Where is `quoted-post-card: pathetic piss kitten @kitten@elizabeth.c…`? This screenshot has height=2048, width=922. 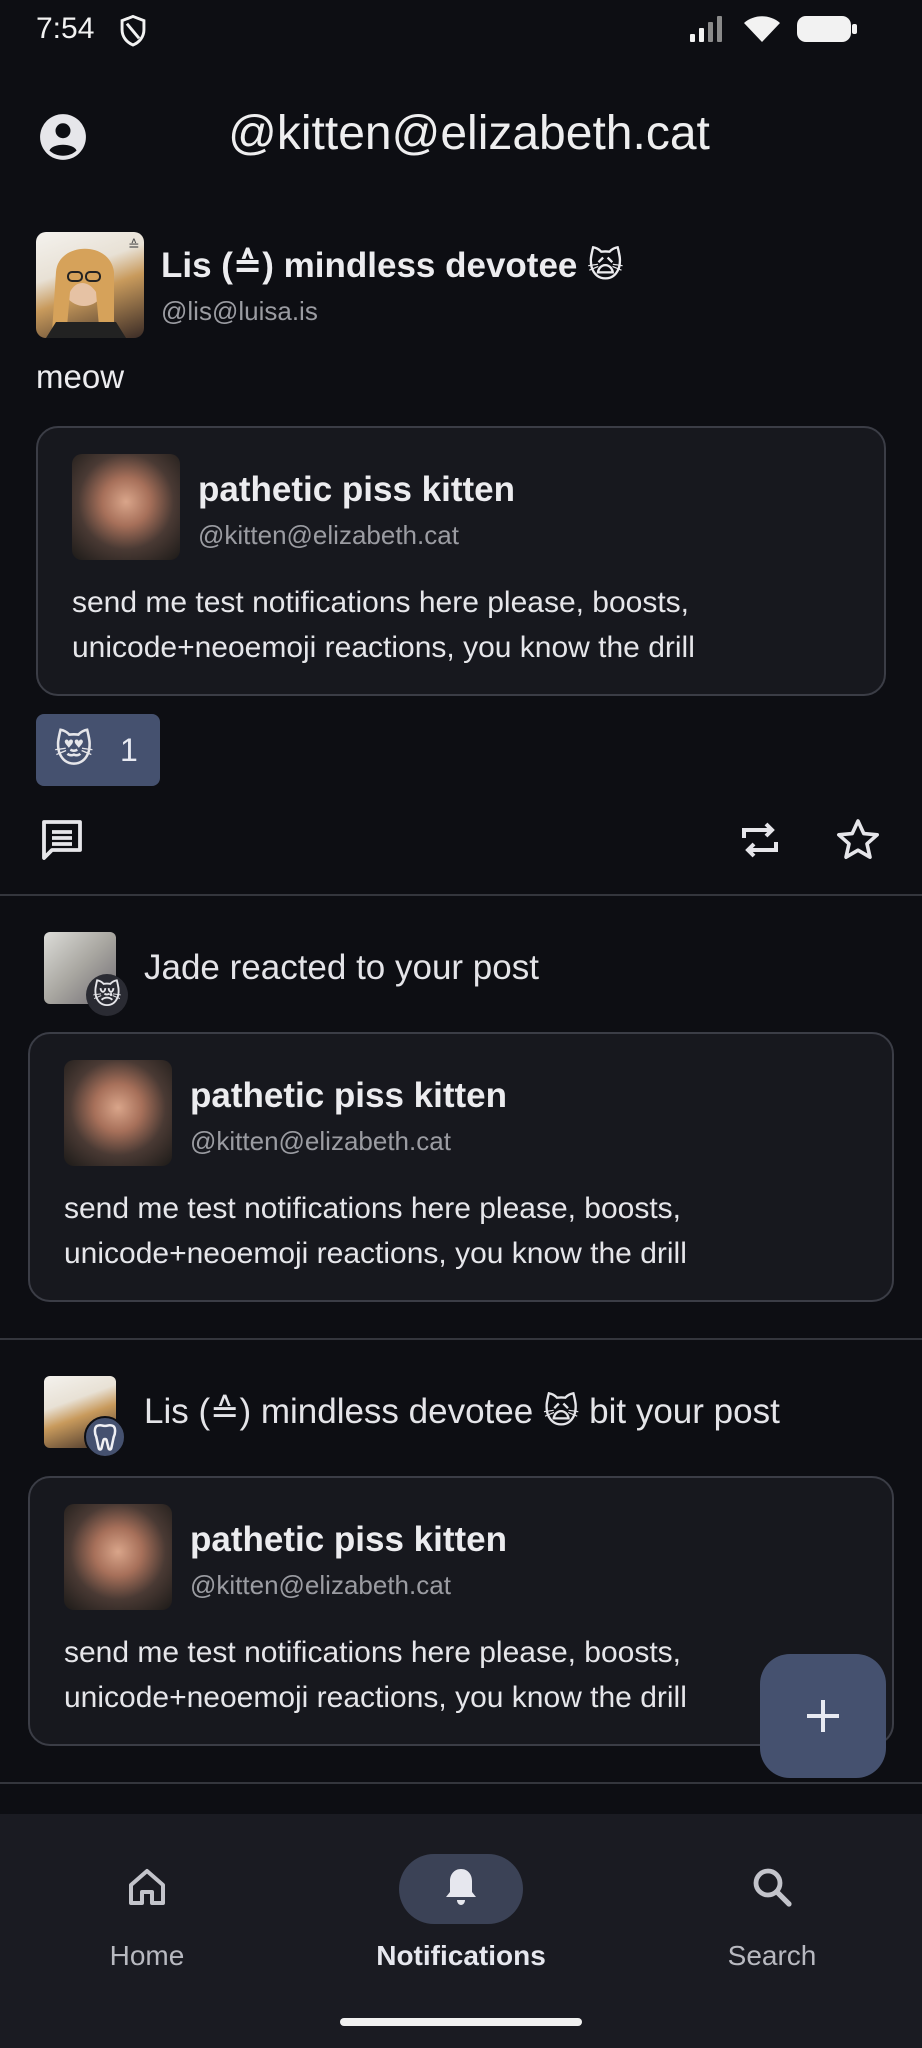
quoted-post-card: pathetic piss kitten @kitten@elizabeth.c… is located at coordinates (461, 561).